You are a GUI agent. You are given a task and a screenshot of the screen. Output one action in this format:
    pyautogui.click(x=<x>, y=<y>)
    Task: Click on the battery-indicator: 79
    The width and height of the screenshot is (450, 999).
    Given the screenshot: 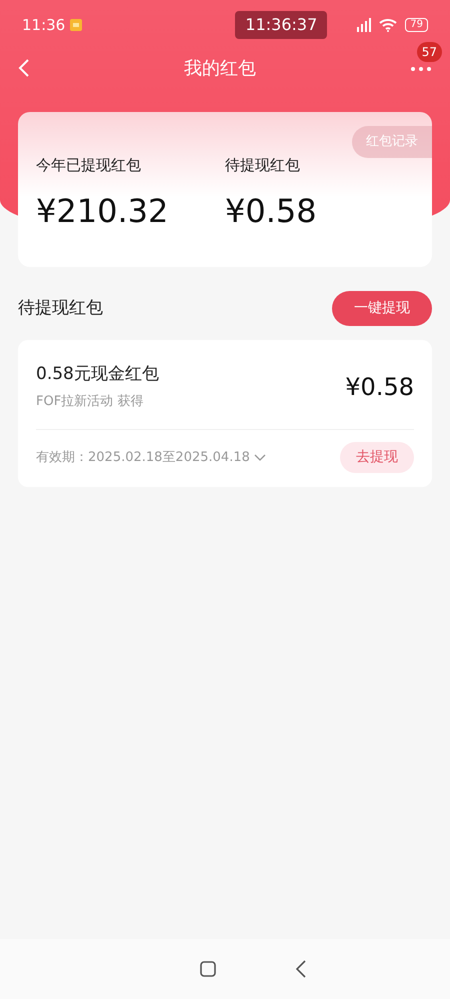 What is the action you would take?
    pyautogui.click(x=416, y=25)
    